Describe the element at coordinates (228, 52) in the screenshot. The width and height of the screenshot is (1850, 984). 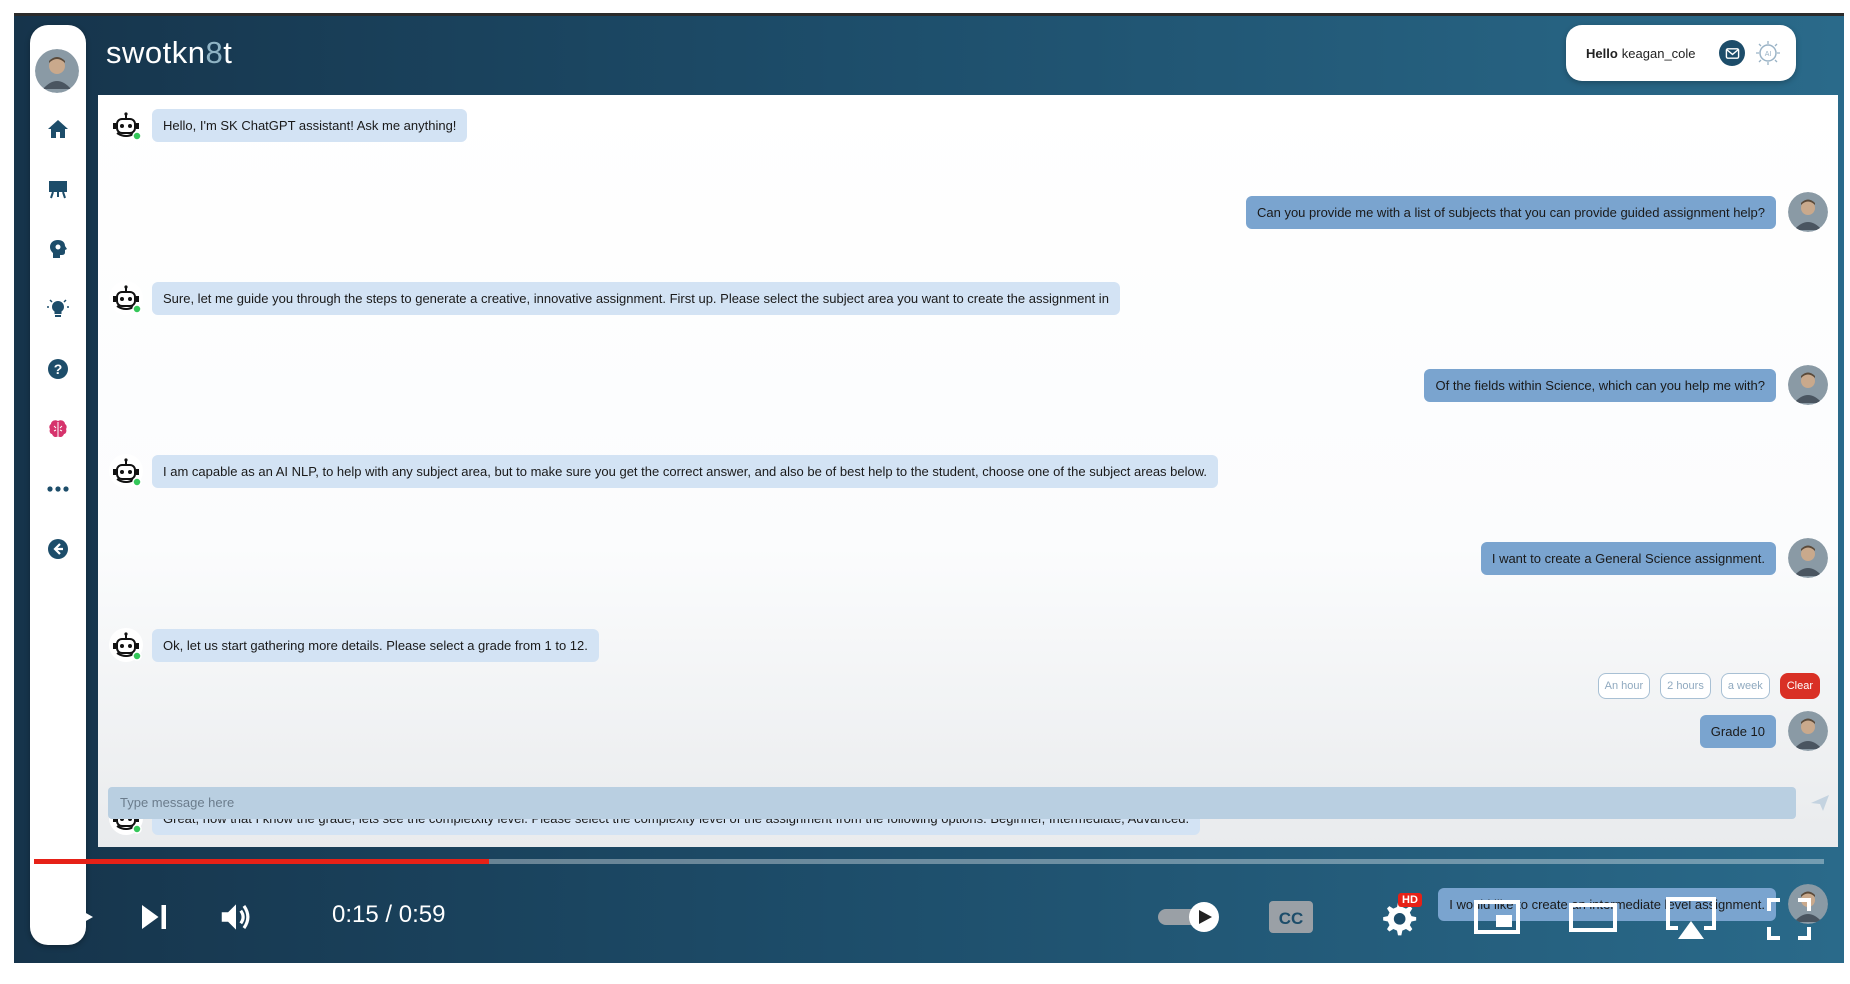
I see `logo-text-suffix: t` at that location.